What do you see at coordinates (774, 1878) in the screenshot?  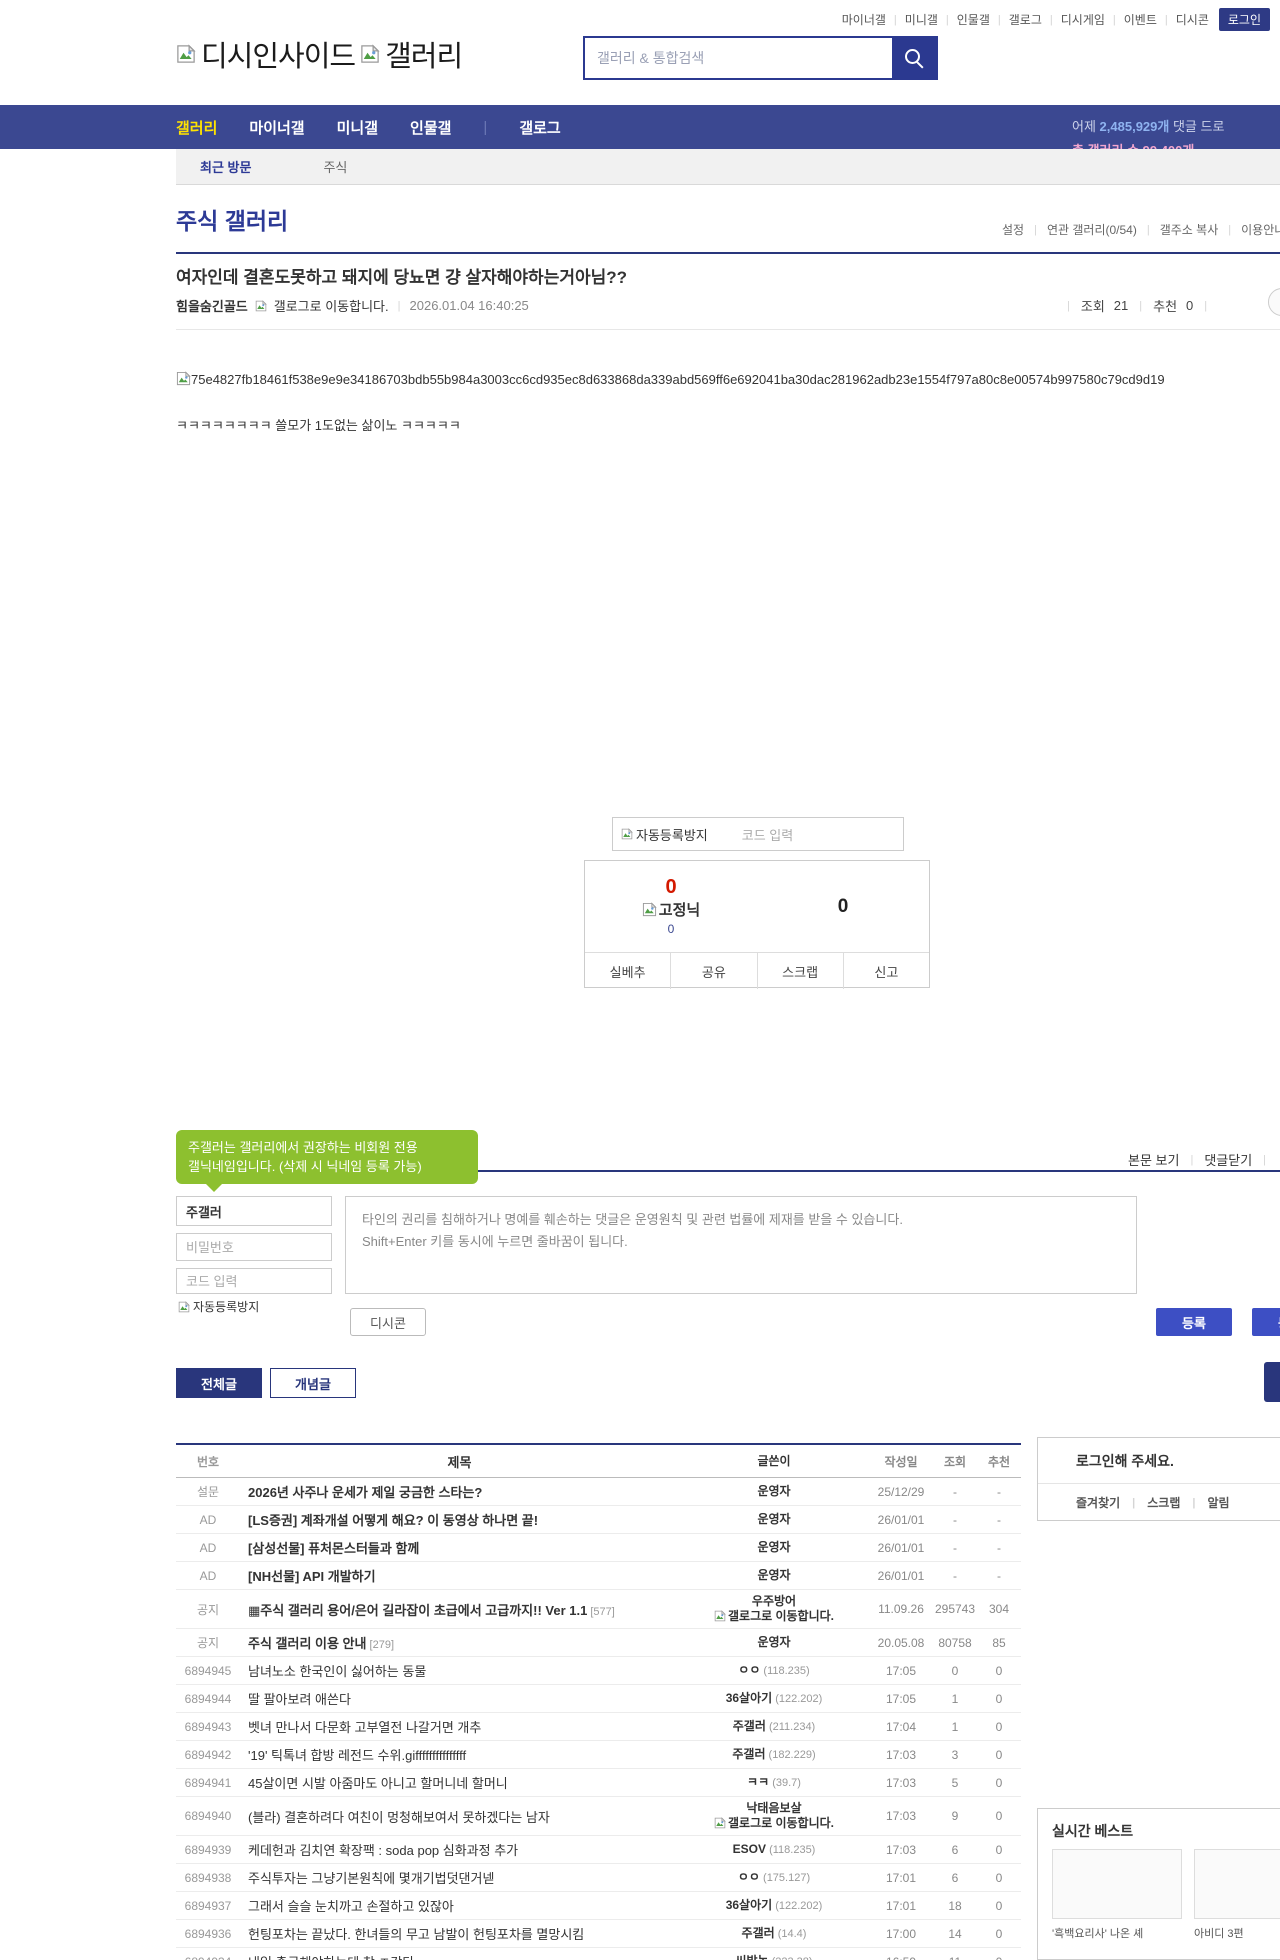 I see `post-author: ㅇㅇ (175.127)` at bounding box center [774, 1878].